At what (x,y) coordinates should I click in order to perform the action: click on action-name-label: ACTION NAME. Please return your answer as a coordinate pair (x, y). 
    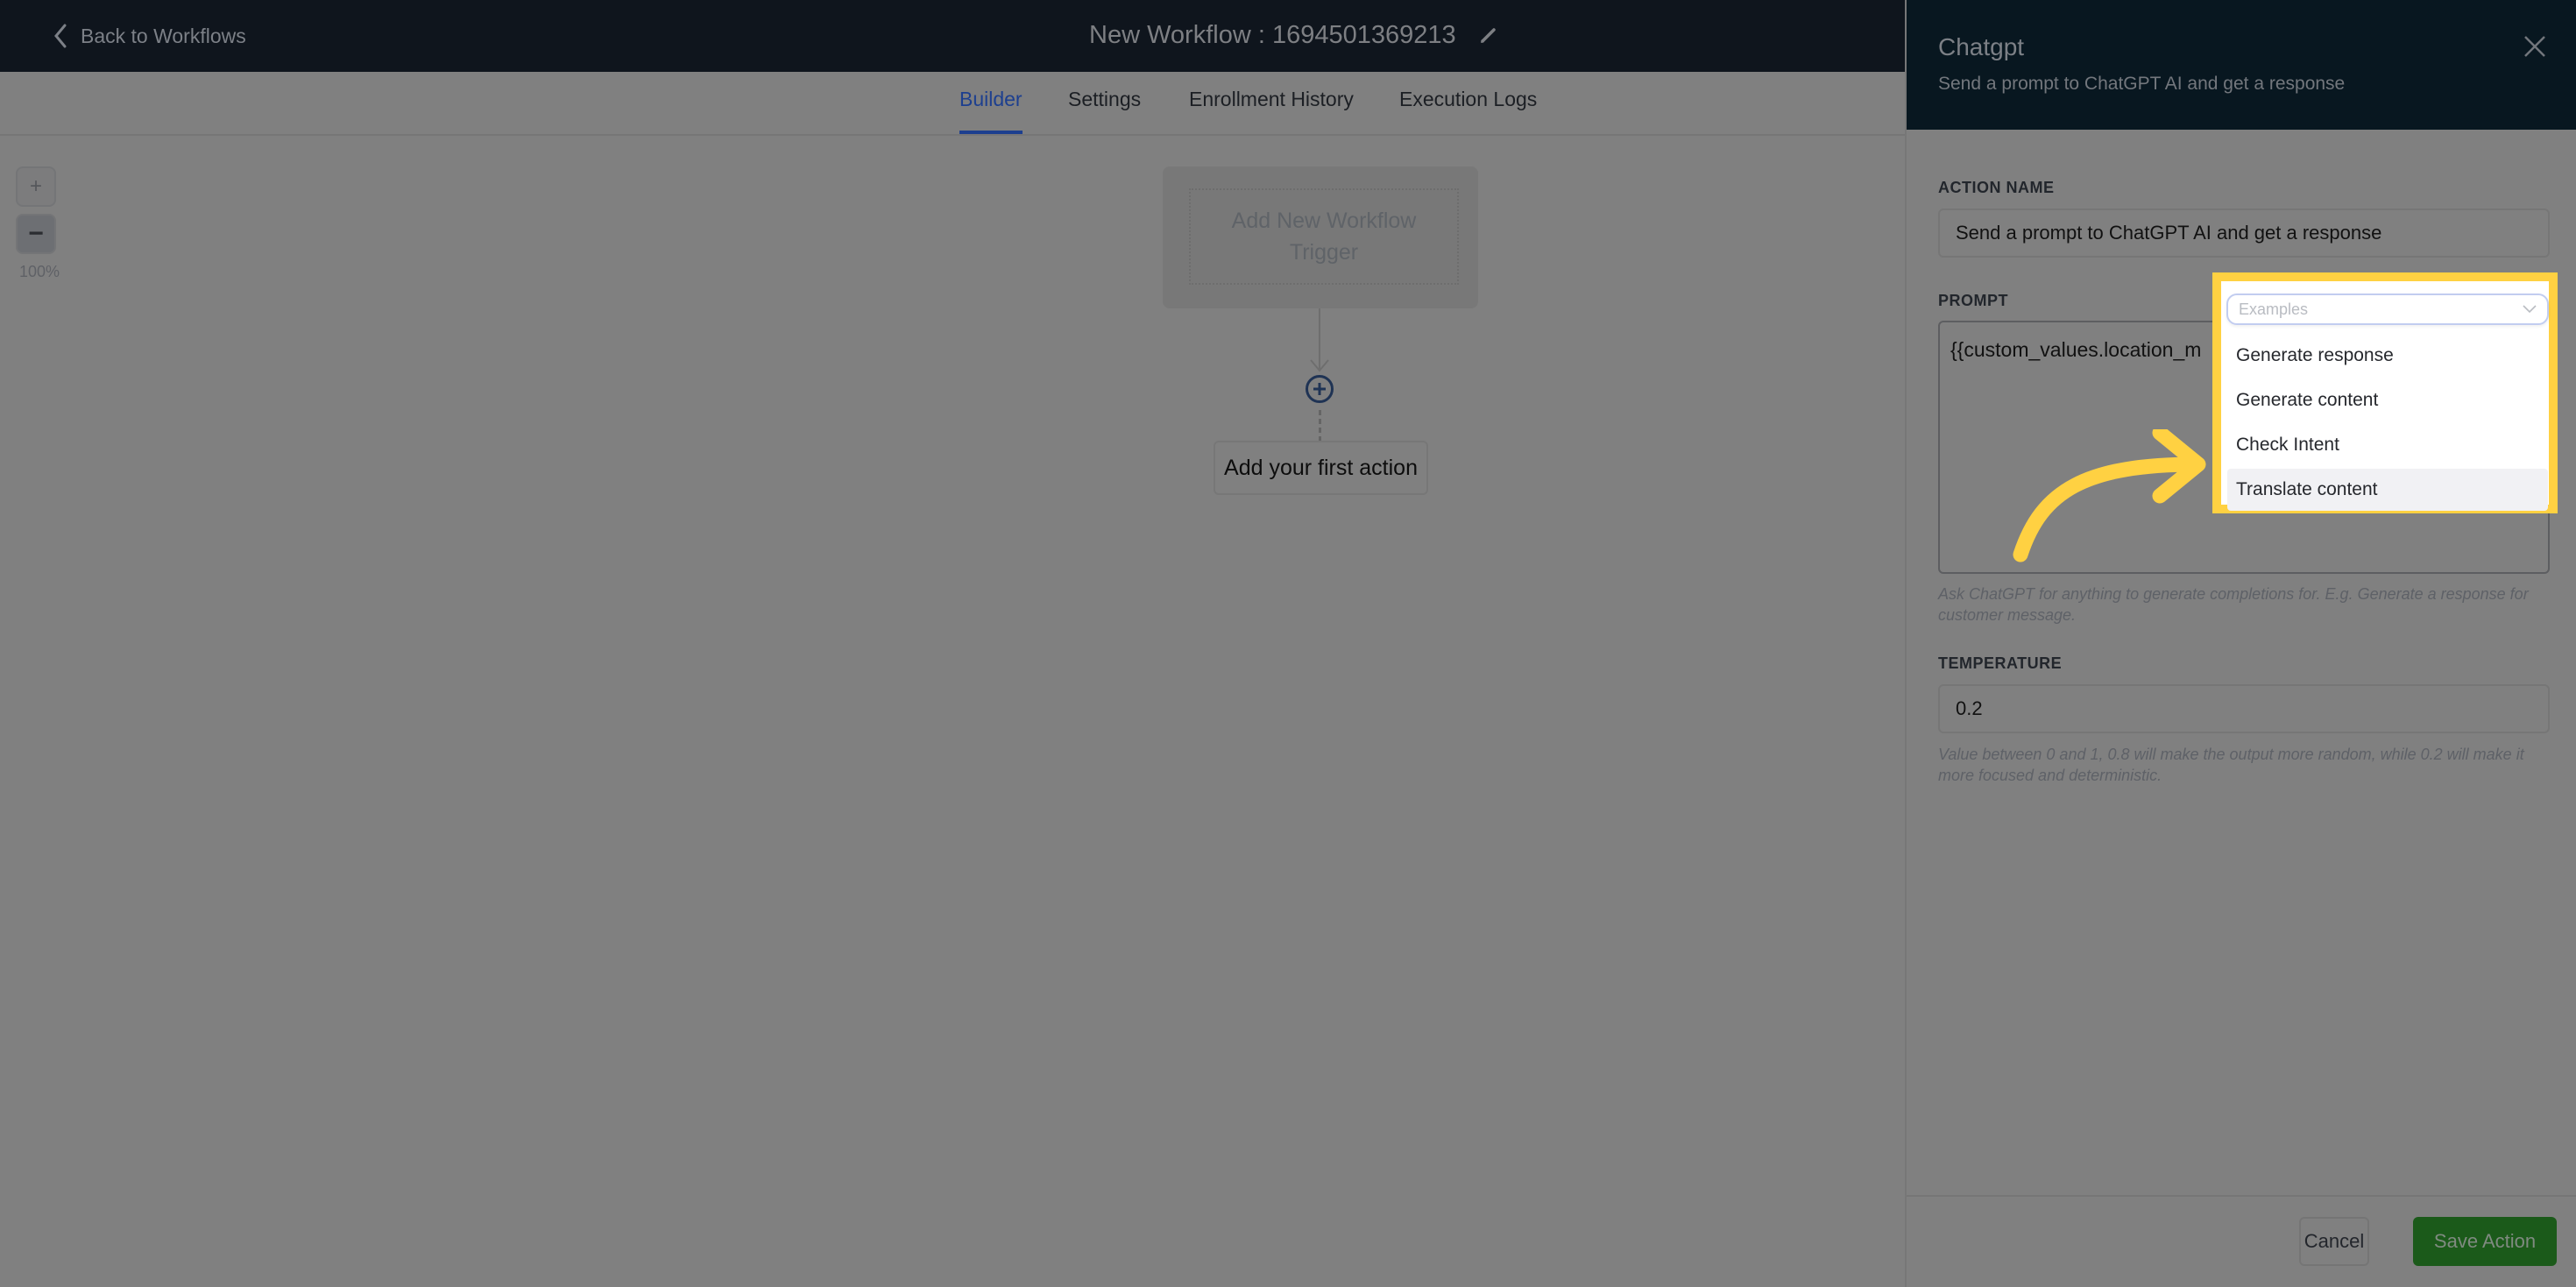
    Looking at the image, I should click on (1996, 188).